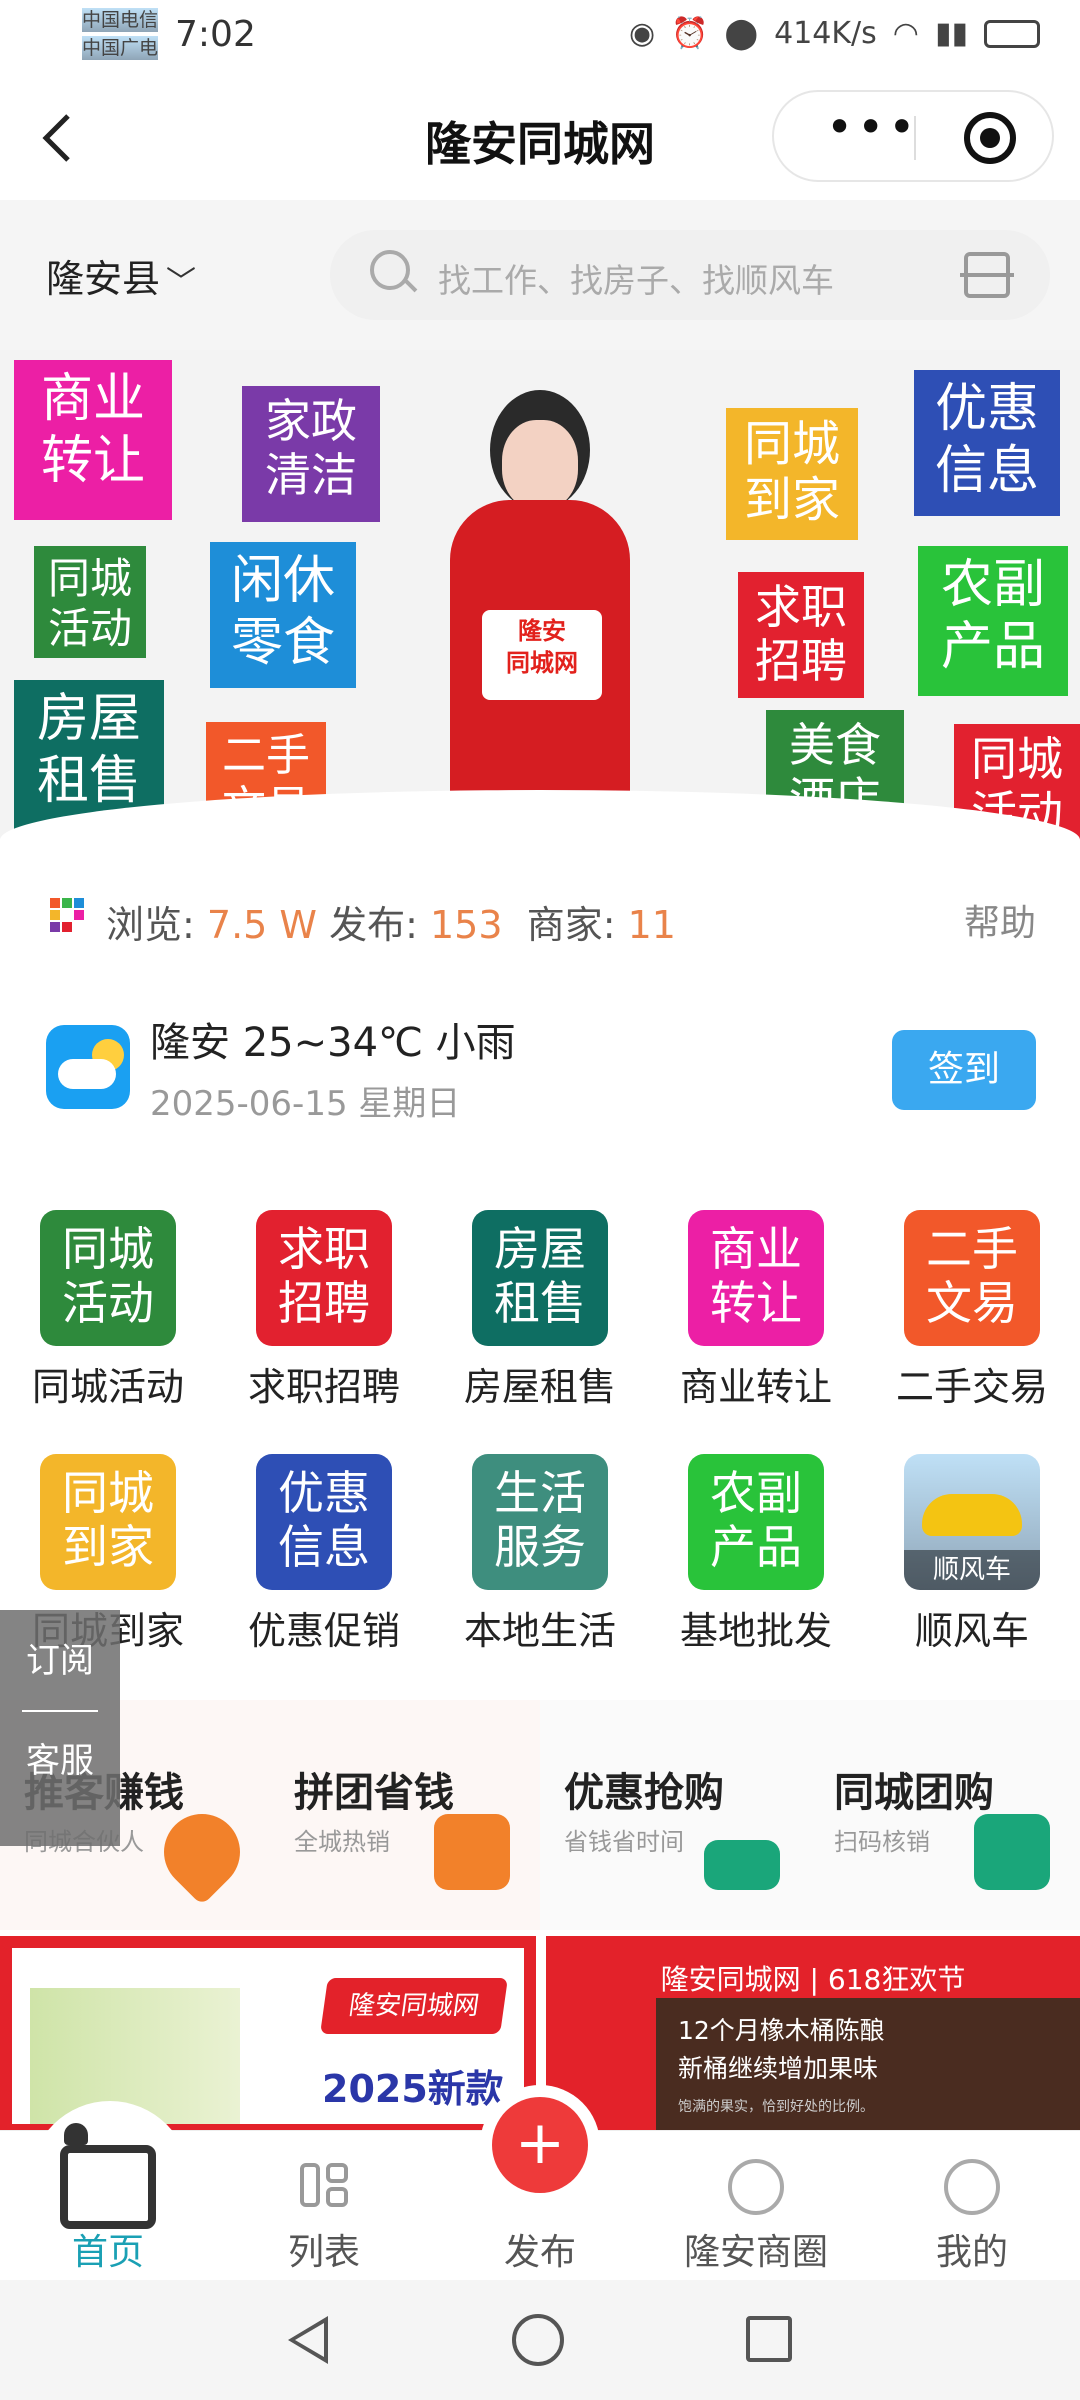 Image resolution: width=1080 pixels, height=2400 pixels. What do you see at coordinates (972, 1522) in the screenshot?
I see `car-icon: 顺风车` at bounding box center [972, 1522].